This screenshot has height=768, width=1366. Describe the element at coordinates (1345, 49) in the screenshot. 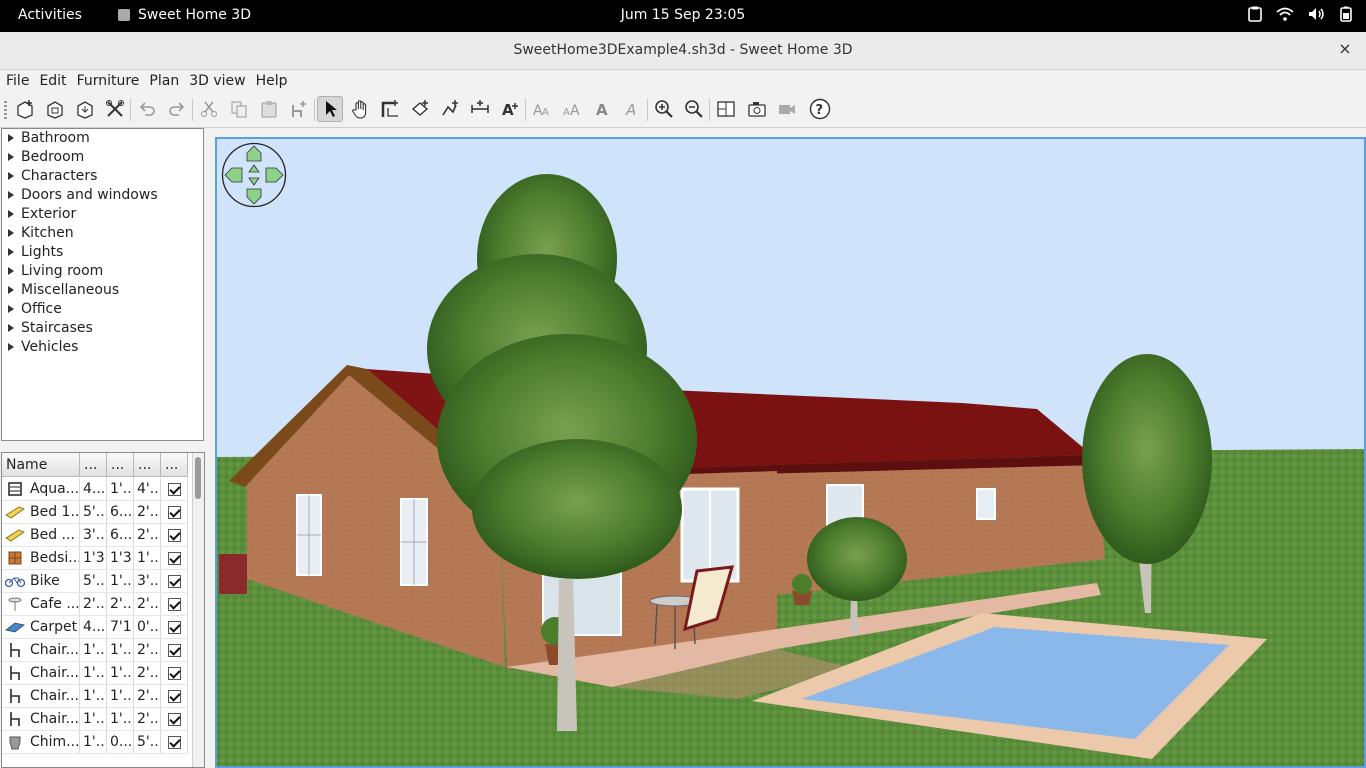

I see `close-window-button: ×` at that location.